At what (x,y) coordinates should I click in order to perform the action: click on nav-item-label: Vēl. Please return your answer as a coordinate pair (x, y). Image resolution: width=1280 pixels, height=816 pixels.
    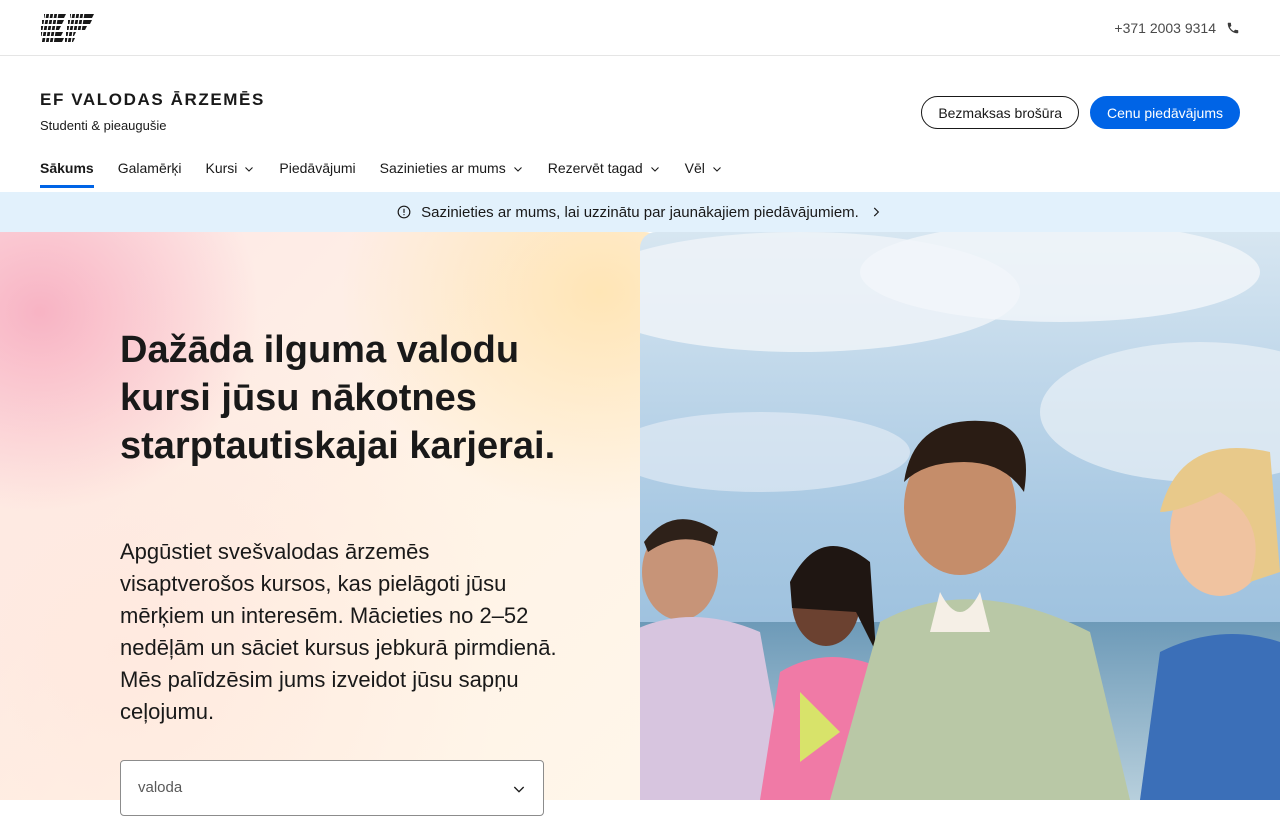
    Looking at the image, I should click on (694, 168).